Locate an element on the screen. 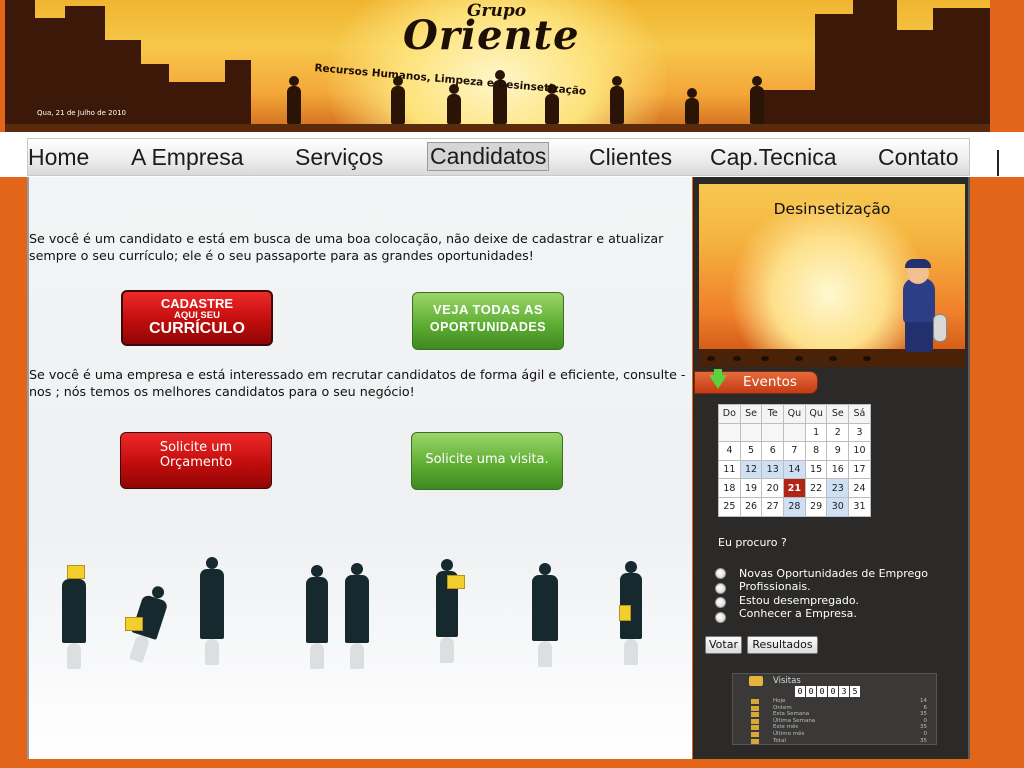 This screenshot has height=768, width=1024. visits-row-label: Total is located at coordinates (779, 740).